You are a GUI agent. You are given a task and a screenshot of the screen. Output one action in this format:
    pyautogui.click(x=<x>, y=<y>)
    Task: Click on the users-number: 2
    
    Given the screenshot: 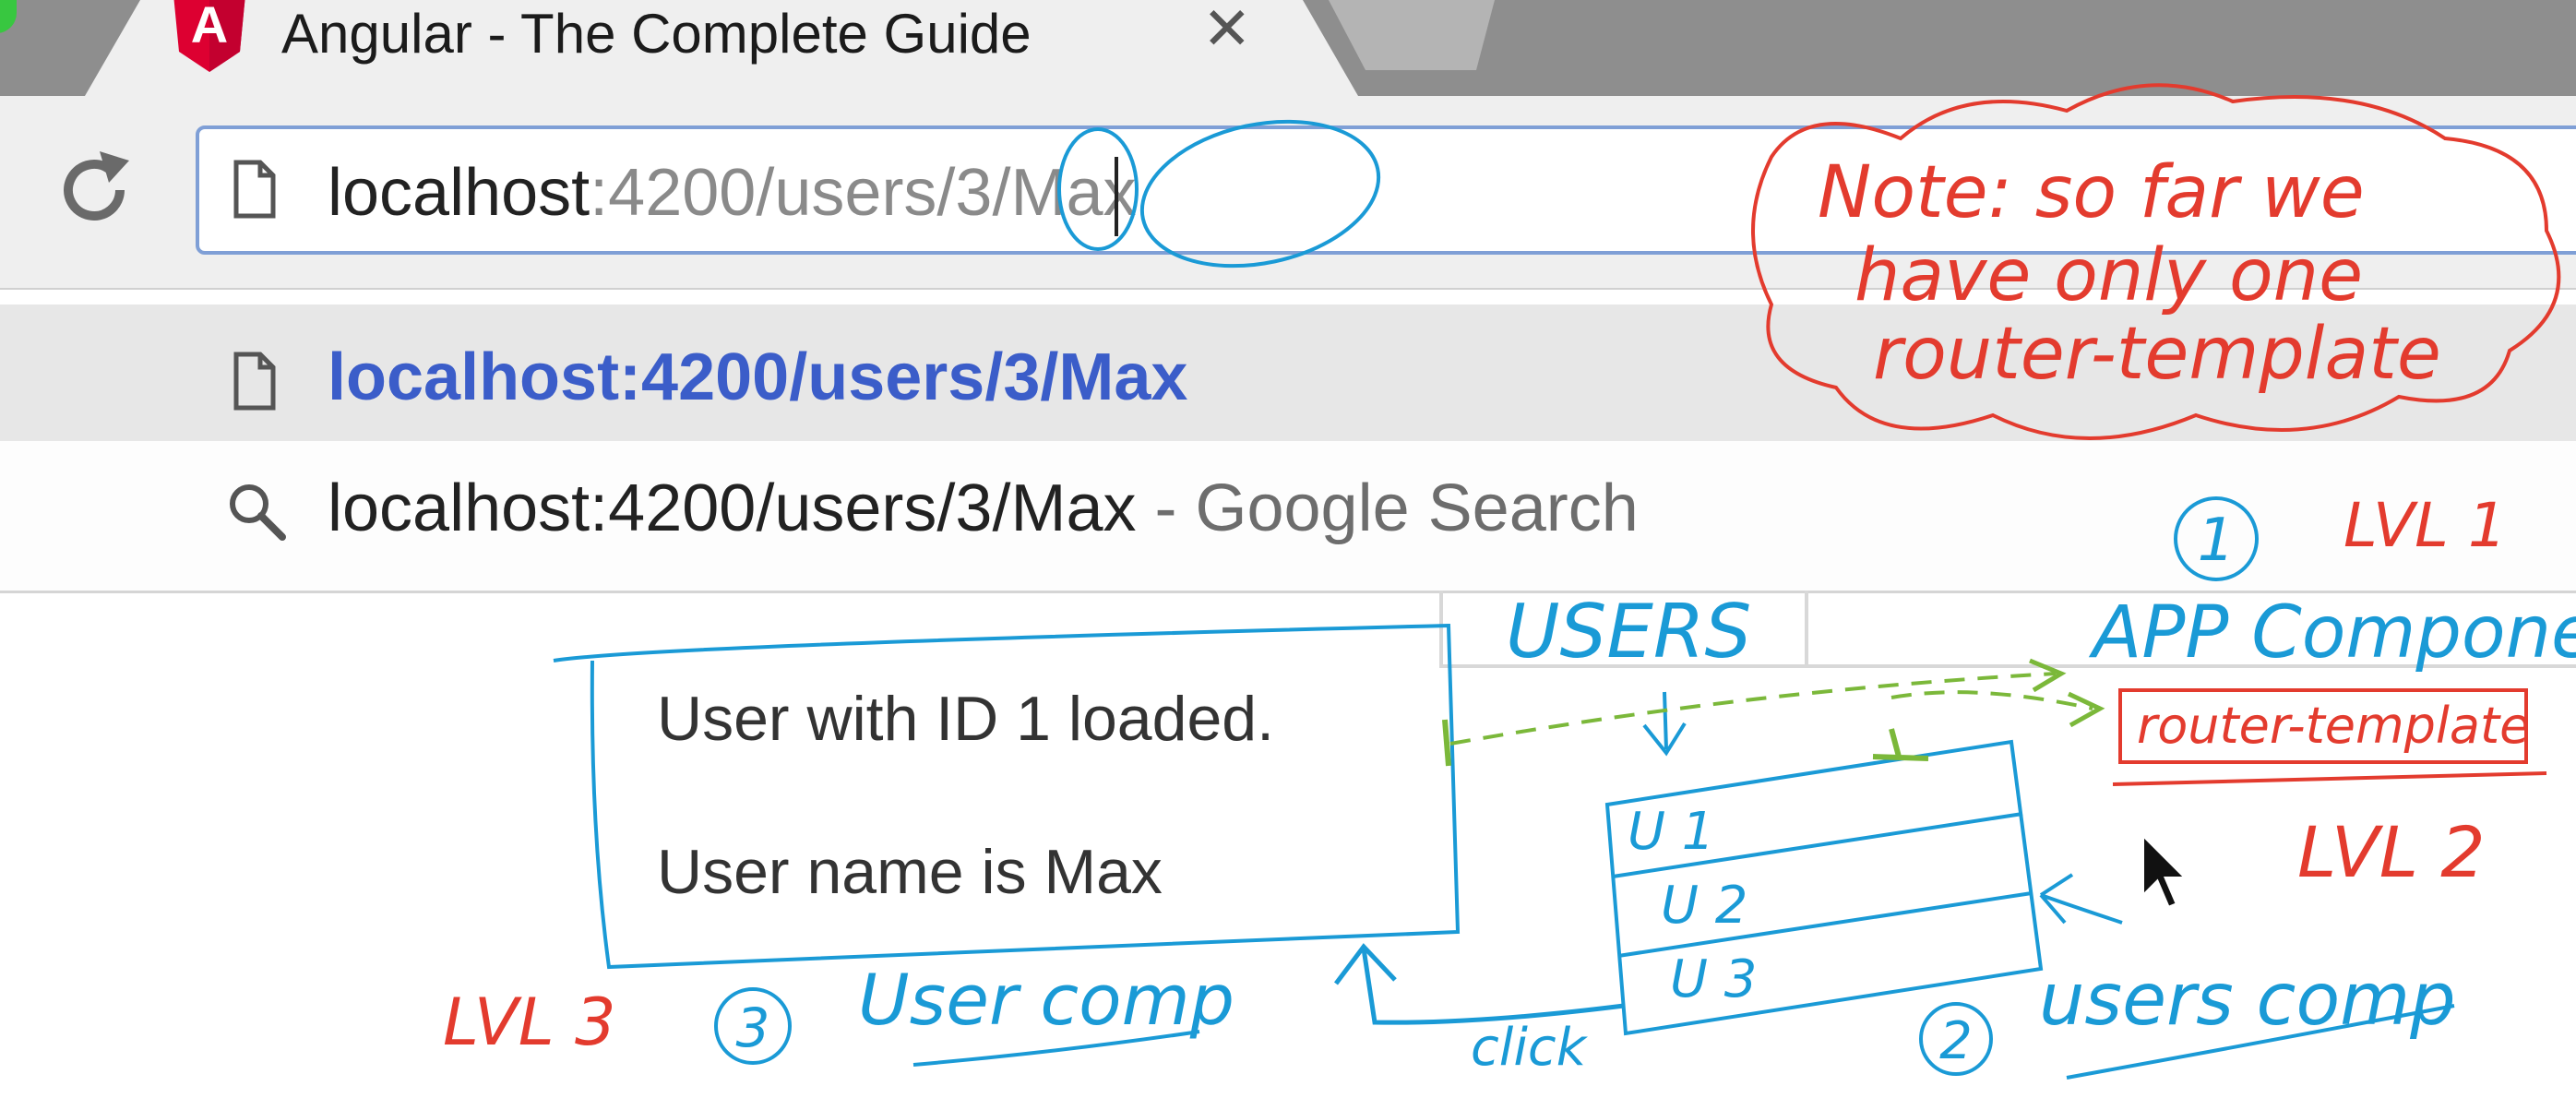 What is the action you would take?
    pyautogui.click(x=1956, y=1041)
    